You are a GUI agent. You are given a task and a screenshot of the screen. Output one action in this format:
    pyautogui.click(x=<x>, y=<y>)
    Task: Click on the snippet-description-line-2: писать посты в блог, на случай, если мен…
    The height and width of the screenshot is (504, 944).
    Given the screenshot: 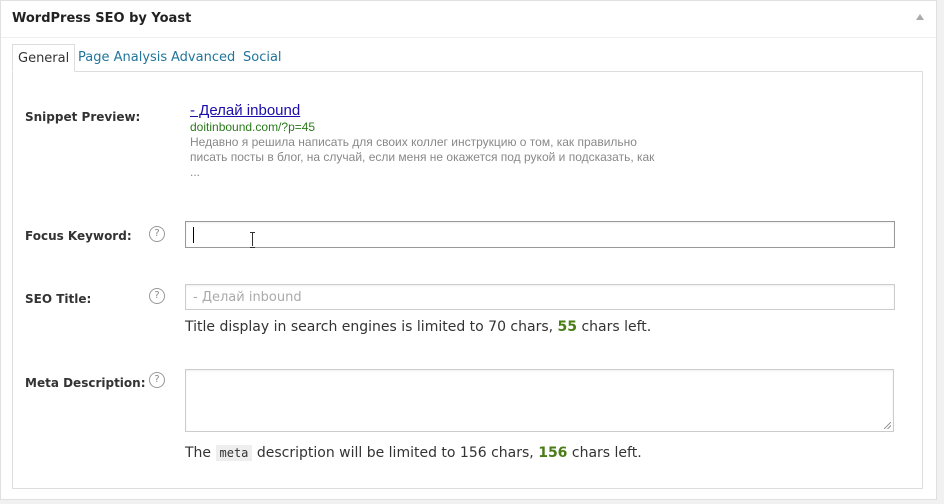 What is the action you would take?
    pyautogui.click(x=422, y=157)
    